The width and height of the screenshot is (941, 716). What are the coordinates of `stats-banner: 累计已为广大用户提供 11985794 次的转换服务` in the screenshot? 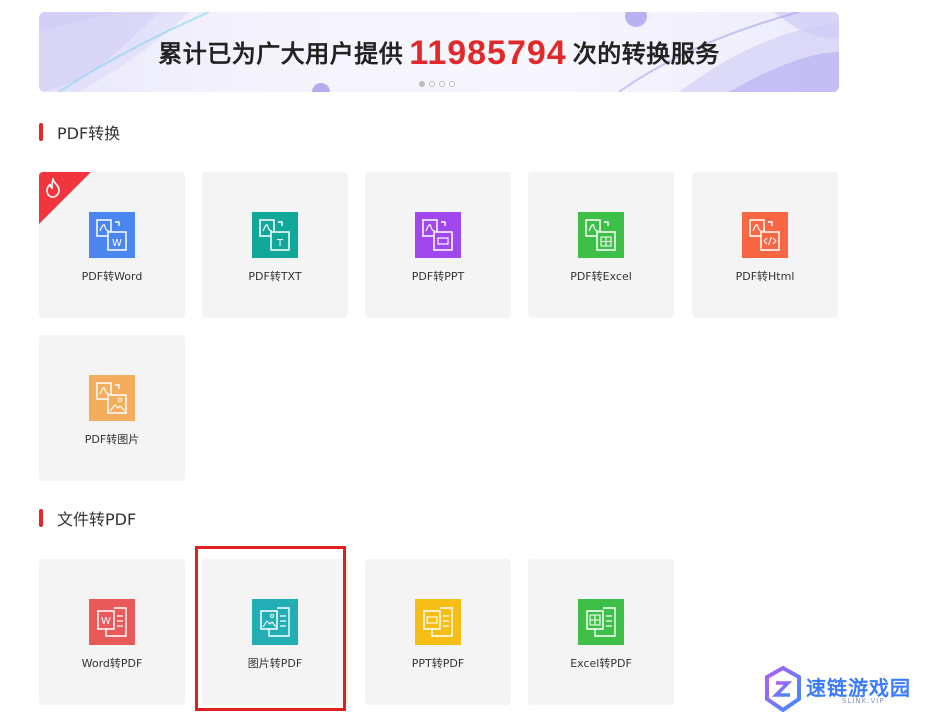 It's located at (439, 52).